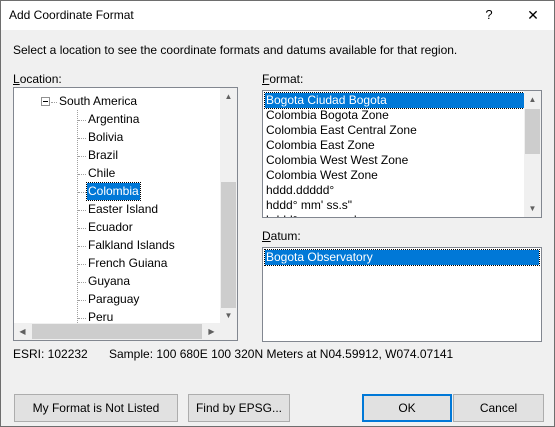 The image size is (555, 427). Describe the element at coordinates (113, 191) in the screenshot. I see `tree-item-label: Colombia` at that location.